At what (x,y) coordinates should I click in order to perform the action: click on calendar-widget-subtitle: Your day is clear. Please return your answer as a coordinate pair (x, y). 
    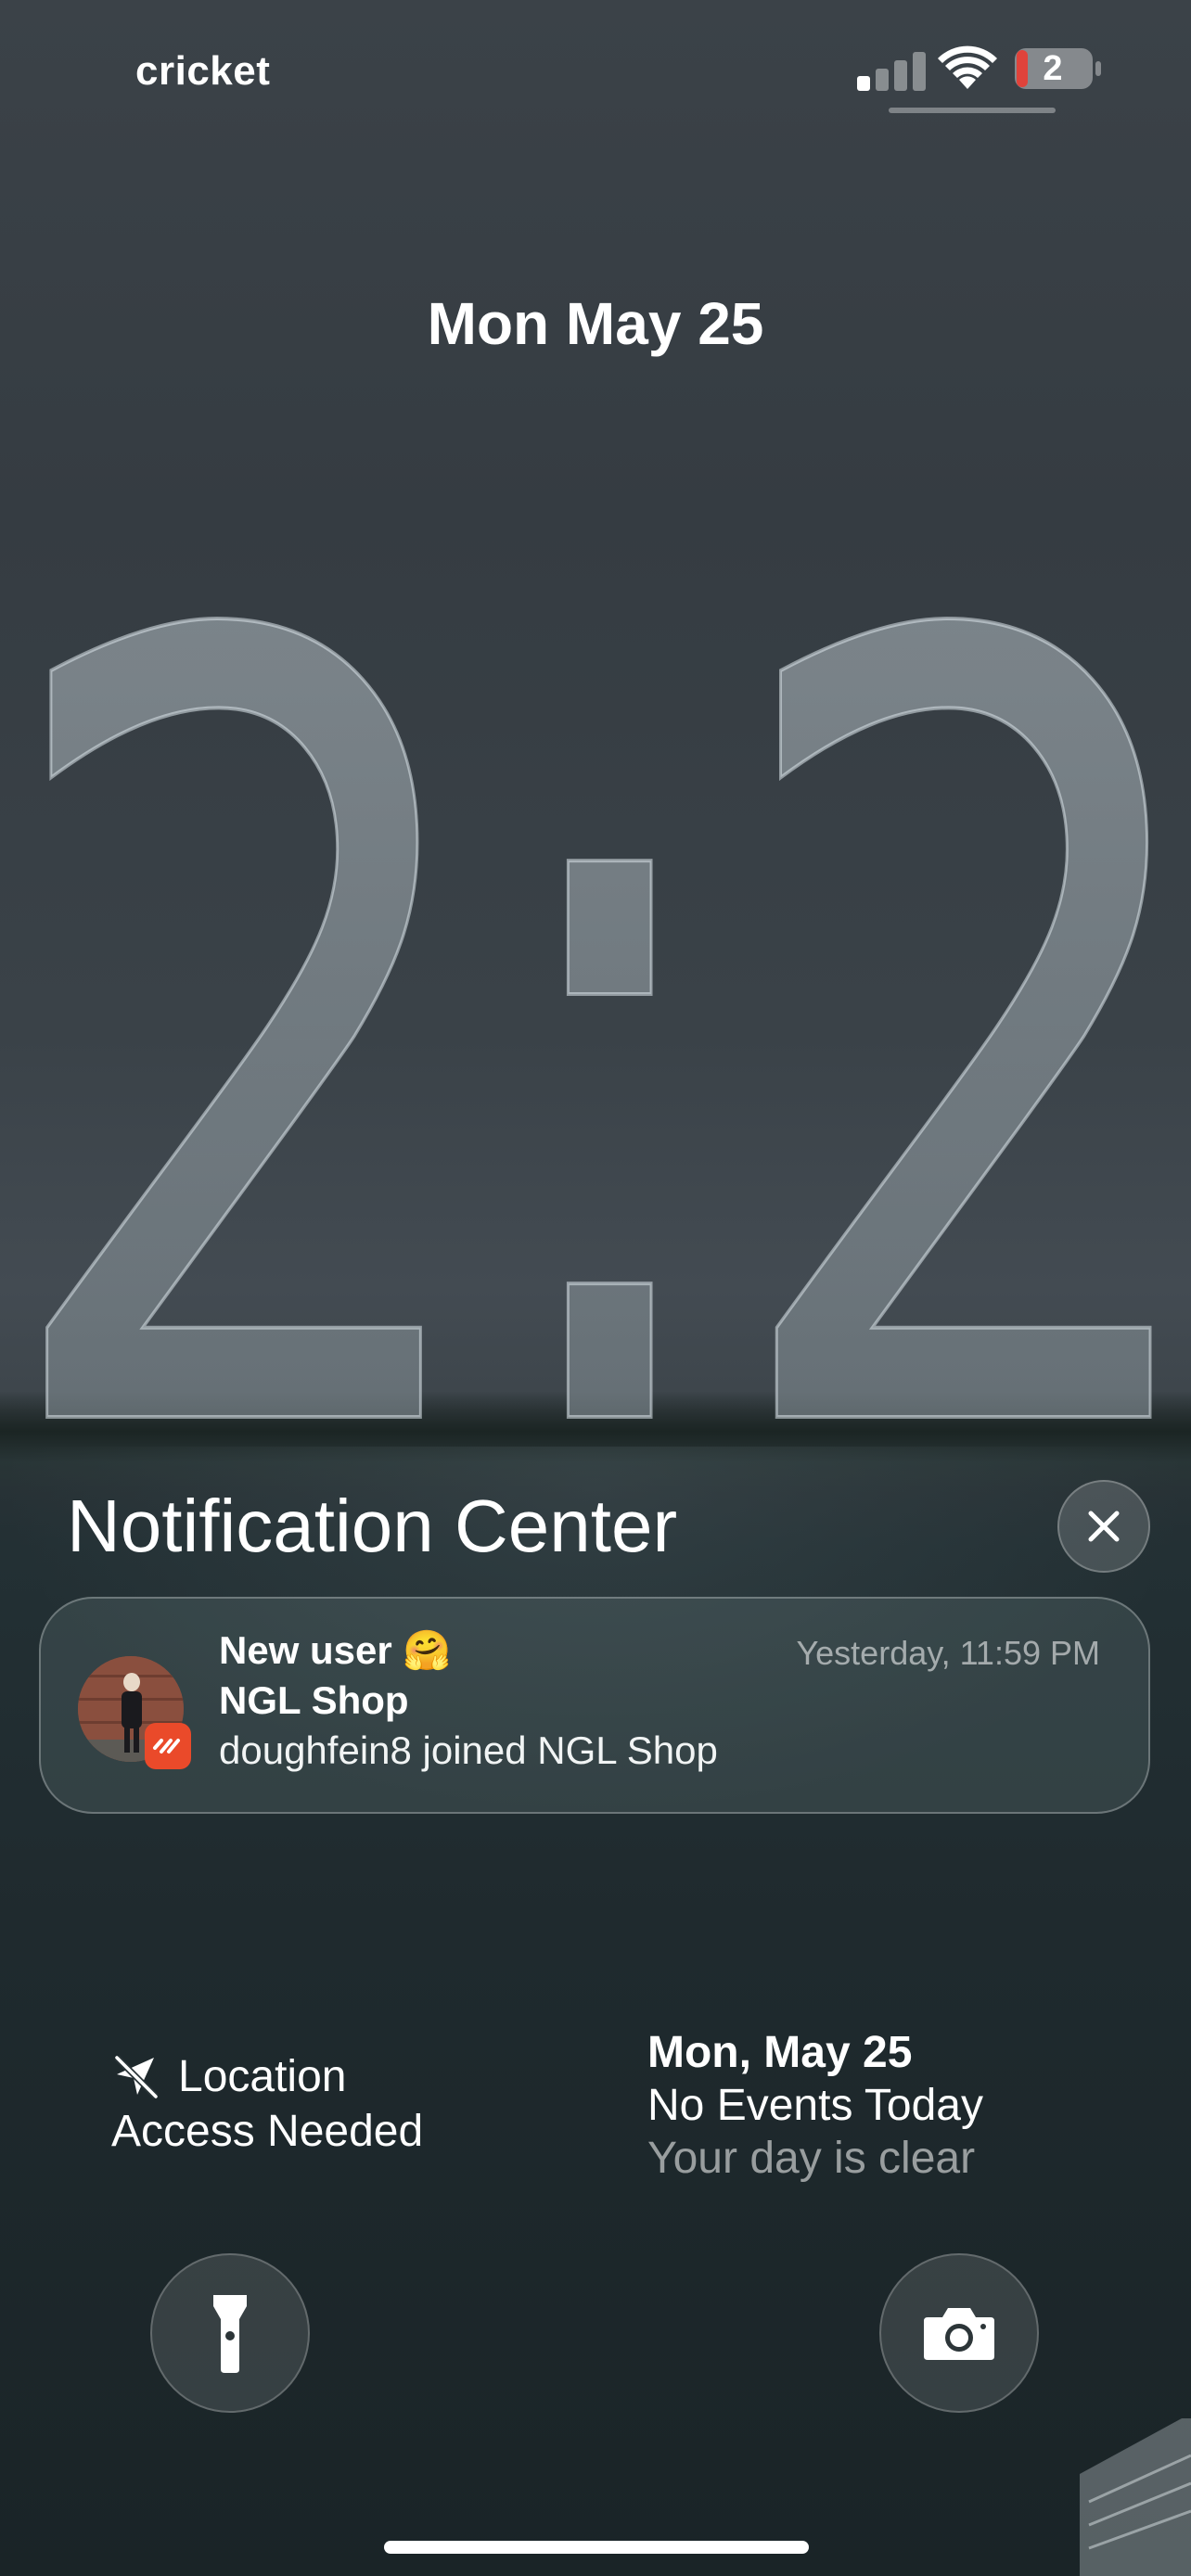
    Looking at the image, I should click on (811, 2158).